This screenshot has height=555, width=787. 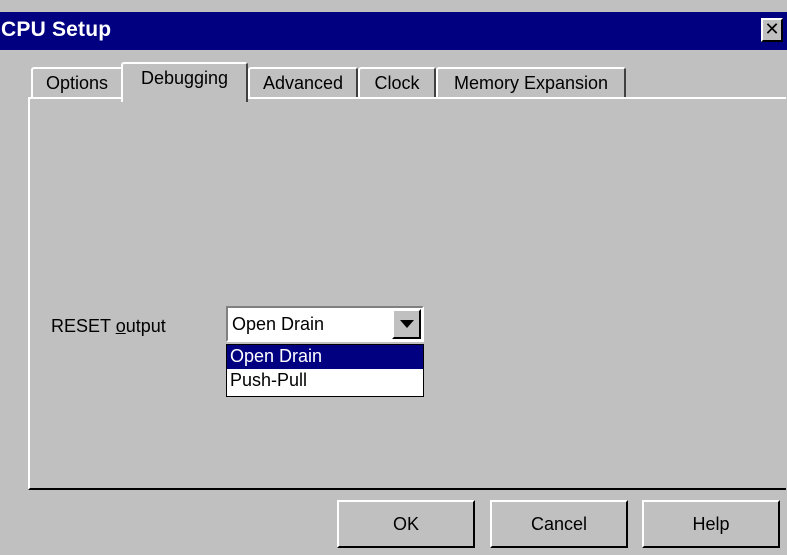 What do you see at coordinates (559, 524) in the screenshot?
I see `cancel-button: Cancel` at bounding box center [559, 524].